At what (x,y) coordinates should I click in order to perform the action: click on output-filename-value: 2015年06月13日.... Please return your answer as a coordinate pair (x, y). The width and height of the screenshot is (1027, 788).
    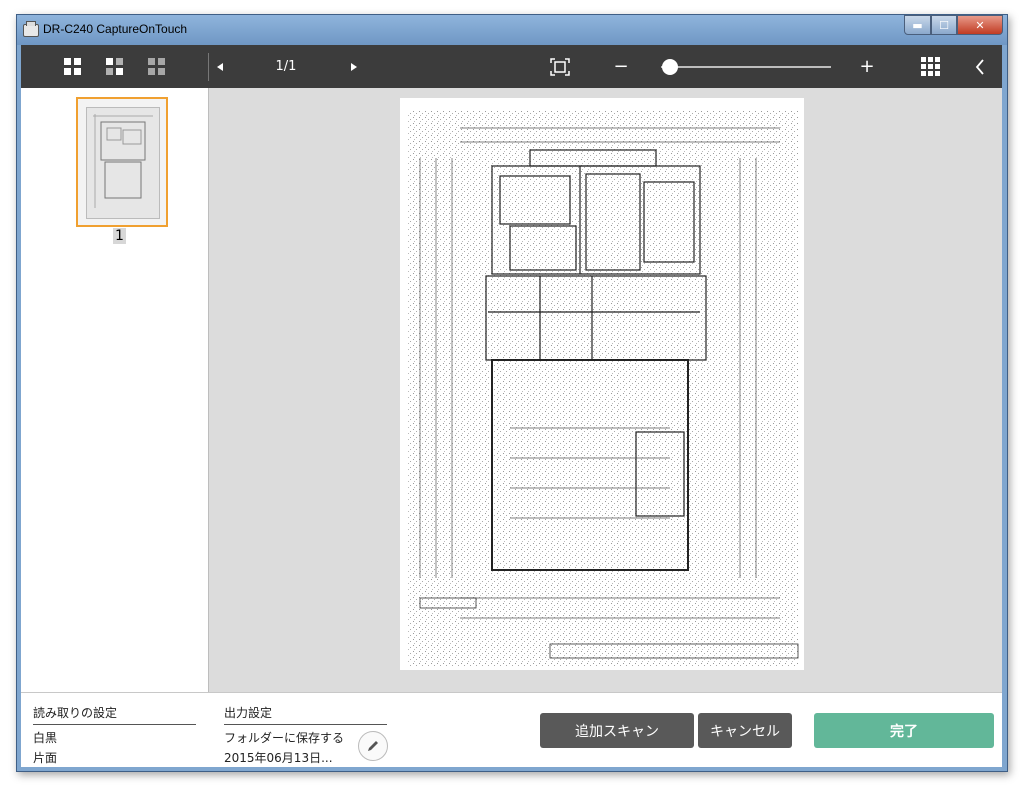
    Looking at the image, I should click on (278, 758).